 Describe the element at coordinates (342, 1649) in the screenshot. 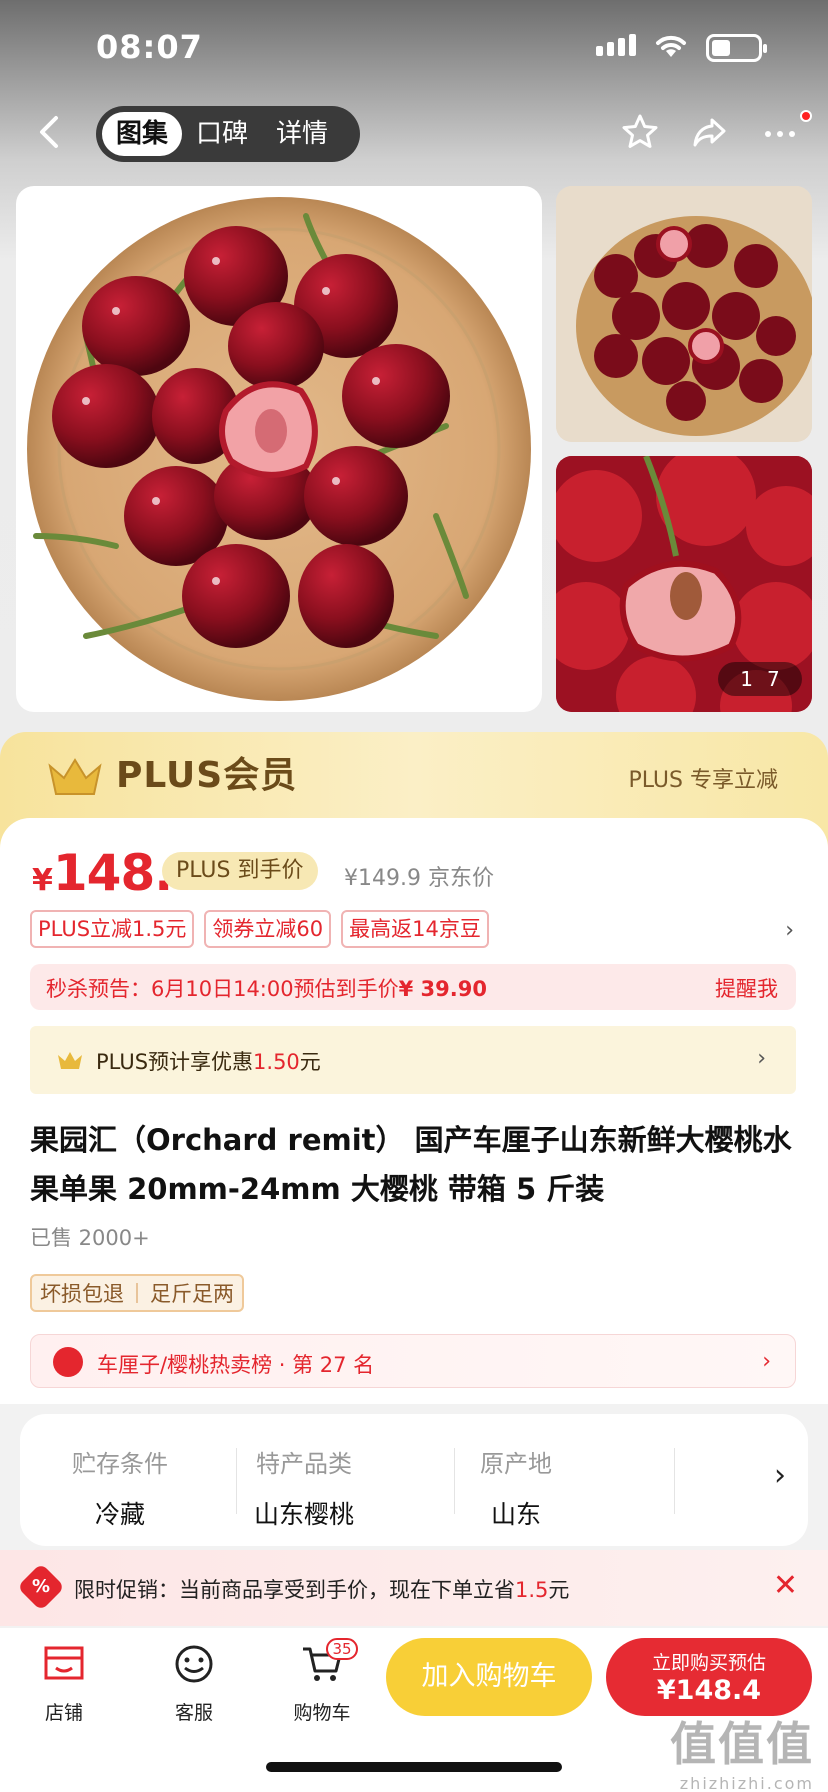

I see `cart-count-badge: 35` at that location.